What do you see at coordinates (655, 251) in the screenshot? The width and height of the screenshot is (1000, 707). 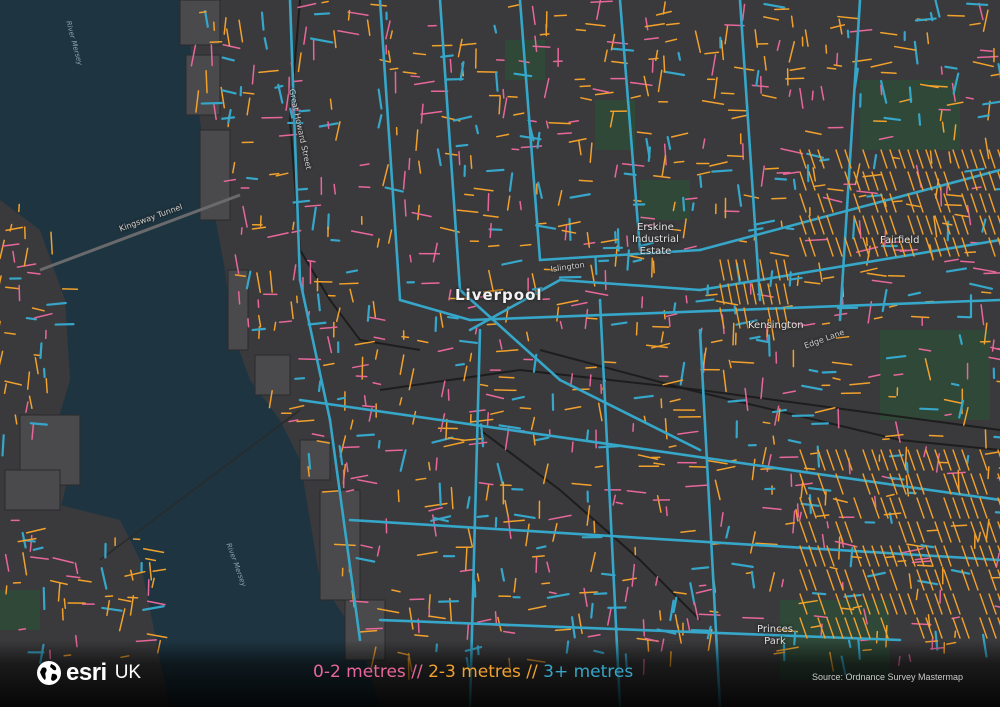 I see `place-label-line: Estate` at bounding box center [655, 251].